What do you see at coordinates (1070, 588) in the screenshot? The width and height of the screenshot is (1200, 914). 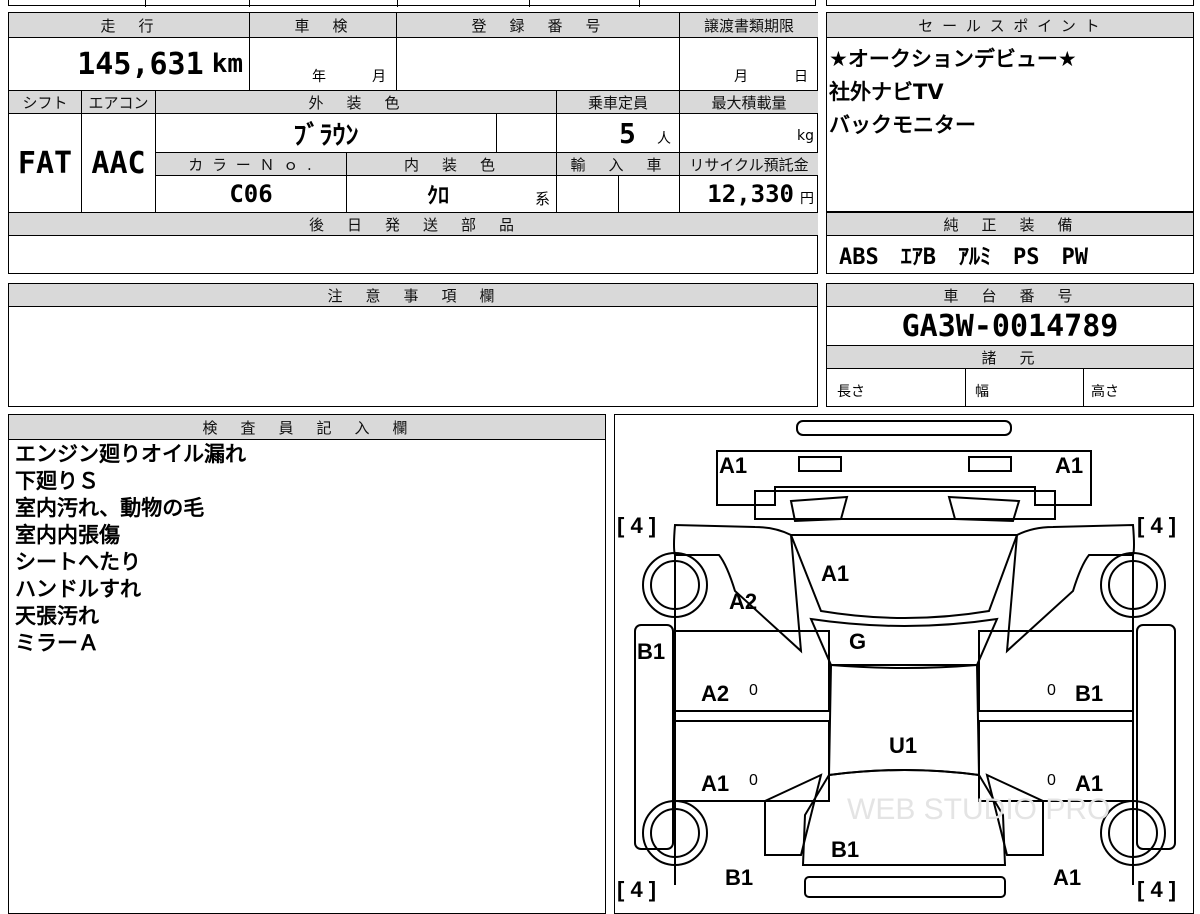 I see `right-fender-shape` at bounding box center [1070, 588].